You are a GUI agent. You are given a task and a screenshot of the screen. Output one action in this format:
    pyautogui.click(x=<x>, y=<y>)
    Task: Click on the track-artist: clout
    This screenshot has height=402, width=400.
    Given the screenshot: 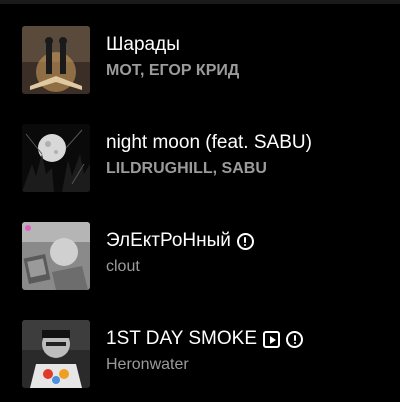 What is the action you would take?
    pyautogui.click(x=123, y=267)
    